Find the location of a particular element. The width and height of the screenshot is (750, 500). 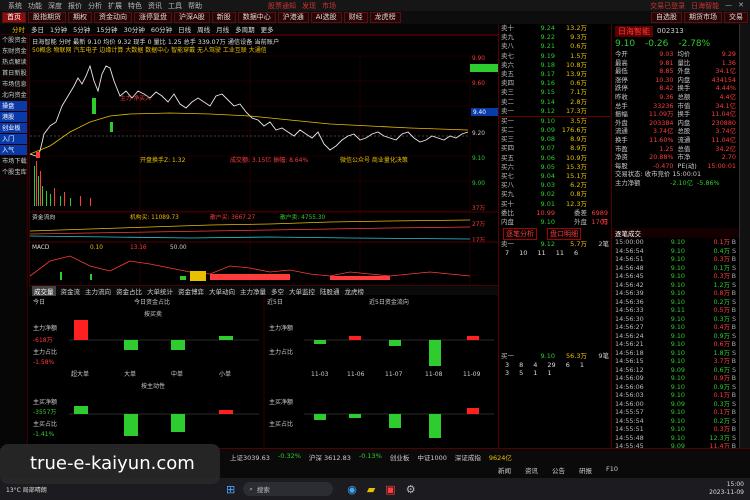

status-tab-f10: F10 is located at coordinates (612, 470).